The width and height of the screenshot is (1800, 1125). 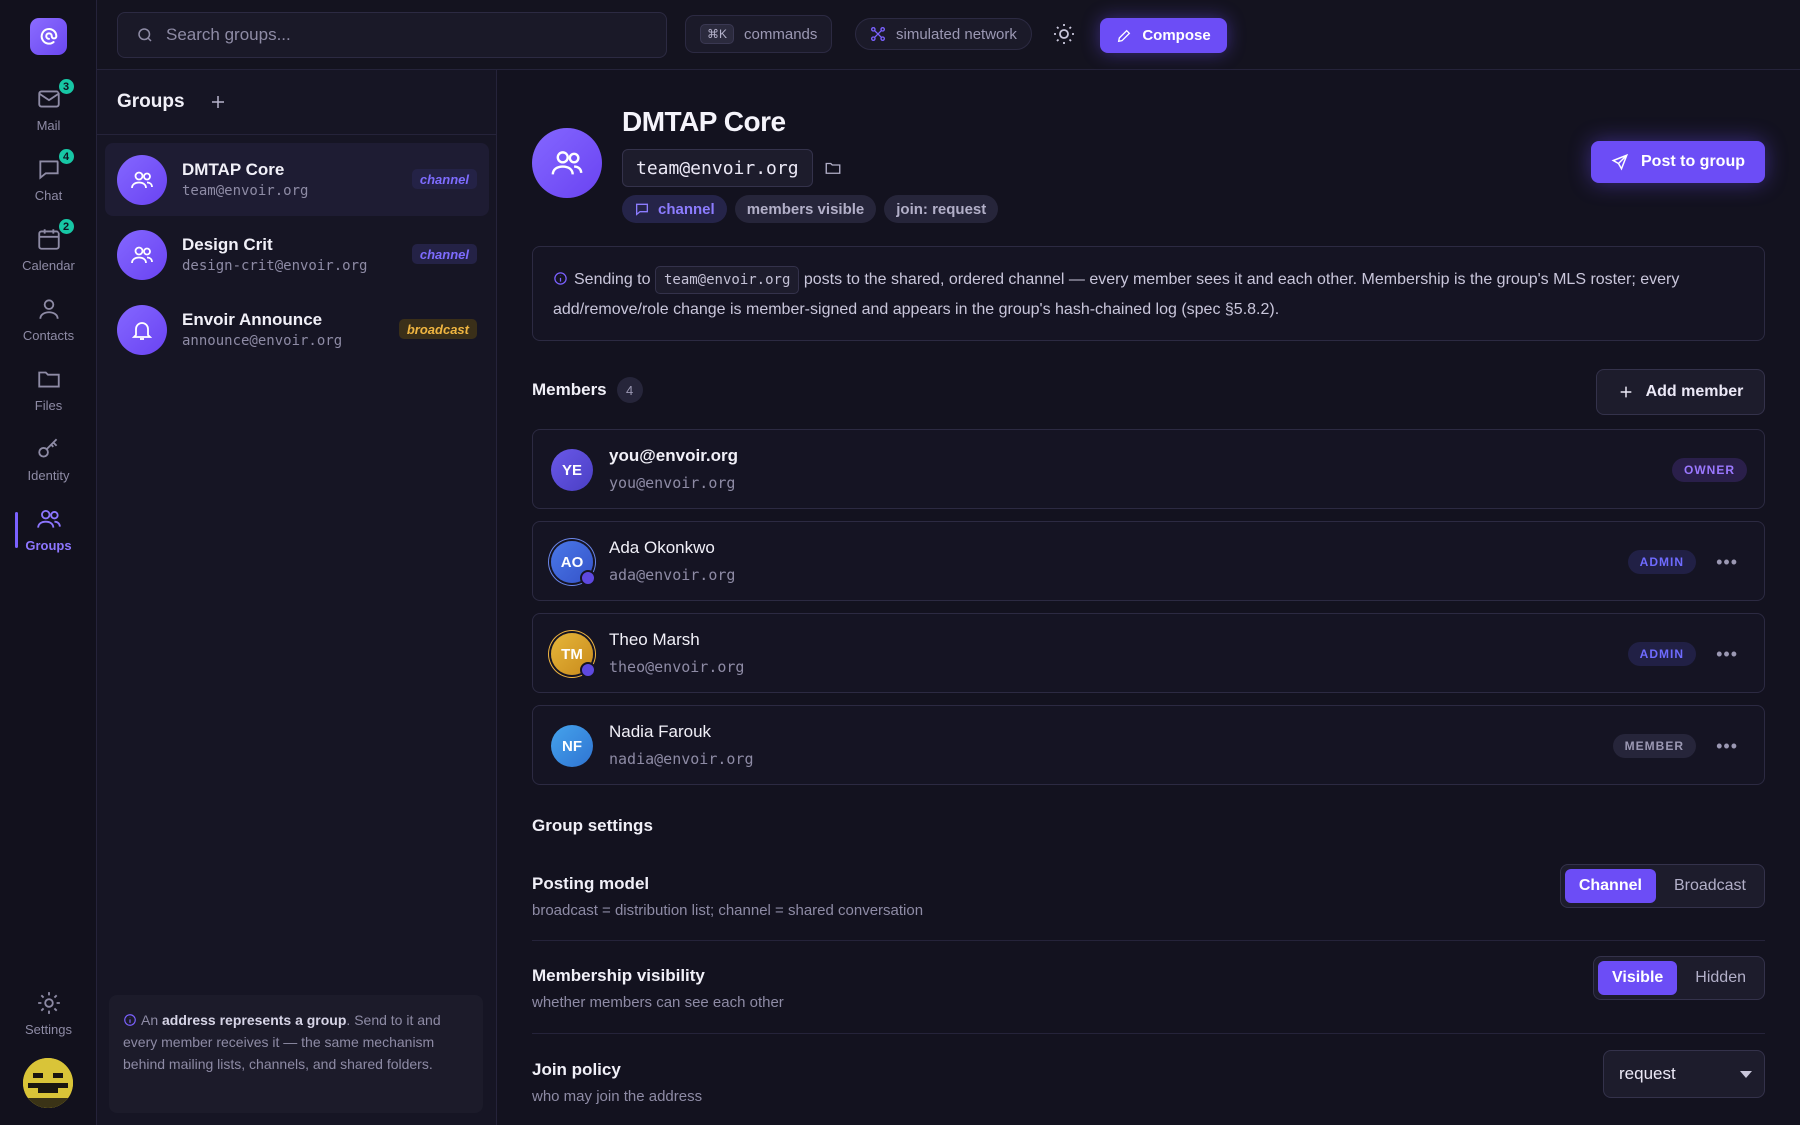 What do you see at coordinates (48, 475) in the screenshot?
I see `rail-label-identity: Identity` at bounding box center [48, 475].